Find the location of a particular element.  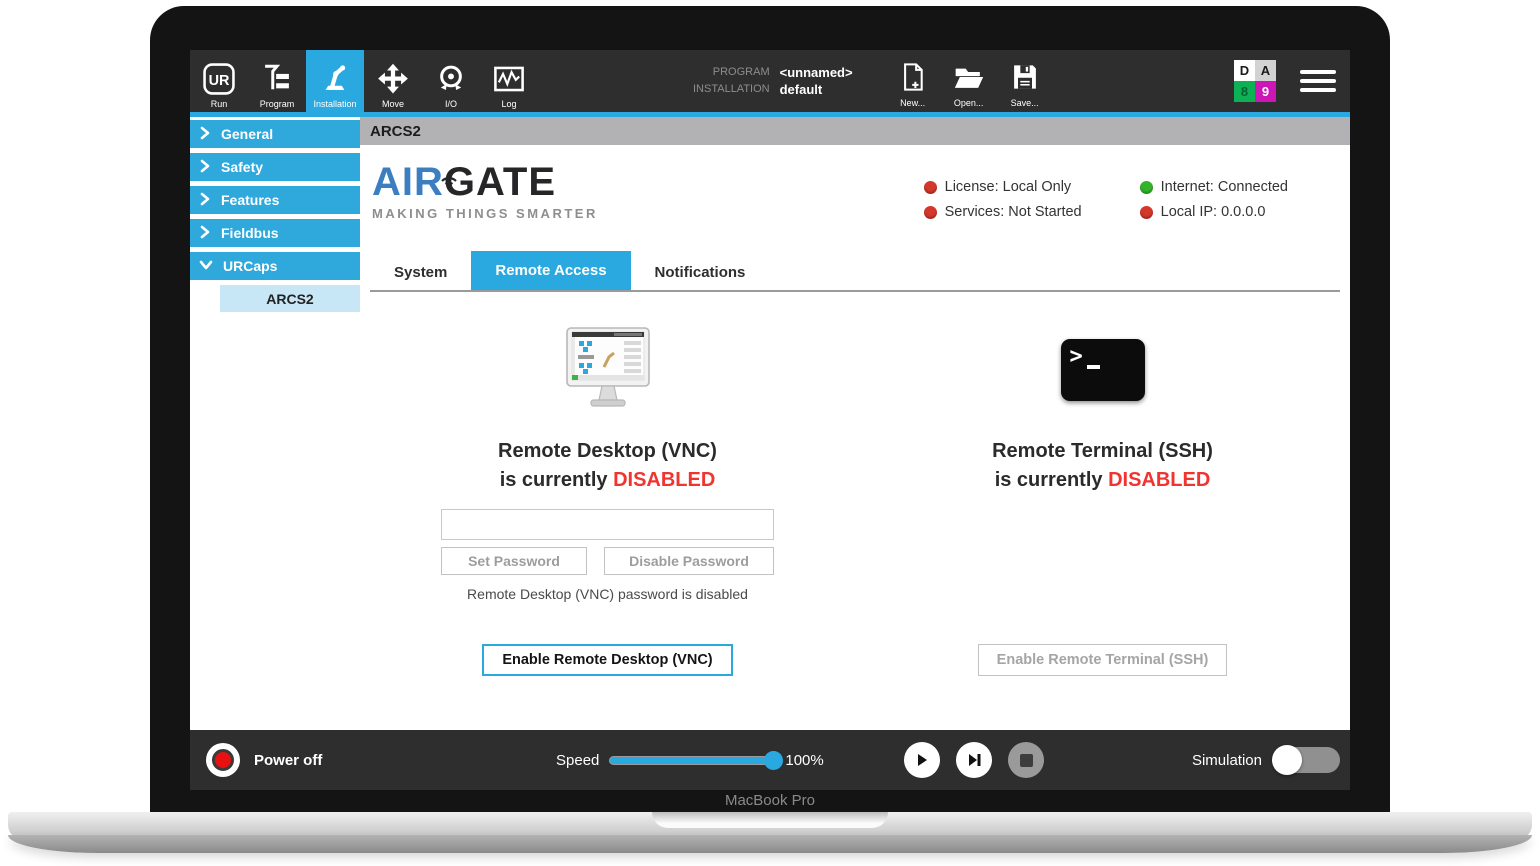

power-off-label: Power off is located at coordinates (288, 760).